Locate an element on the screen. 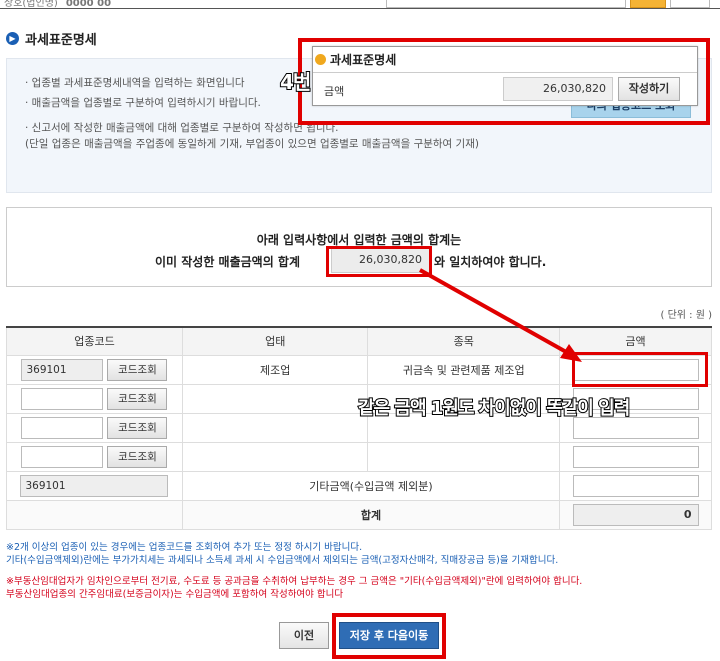 The image size is (720, 661). table-header-row: 업종코드 업태 종목 금액 is located at coordinates (359, 341).